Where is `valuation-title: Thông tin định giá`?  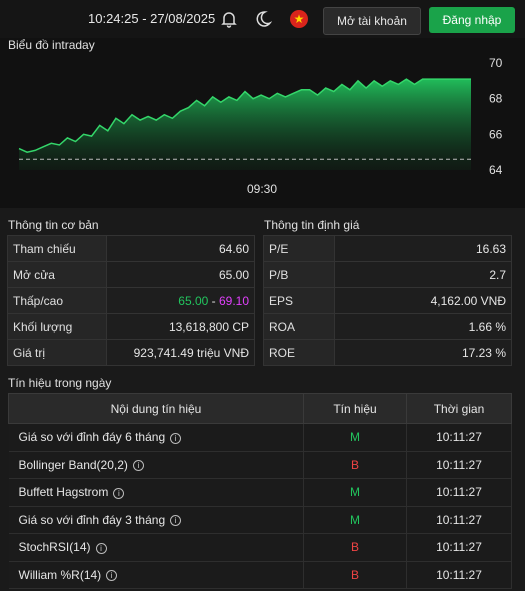 valuation-title: Thông tin định giá is located at coordinates (312, 225).